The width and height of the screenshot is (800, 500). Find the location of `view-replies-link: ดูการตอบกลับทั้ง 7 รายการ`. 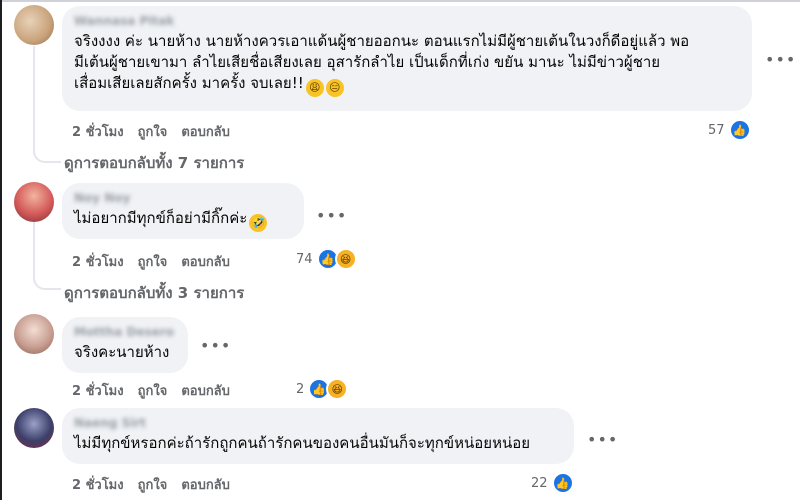

view-replies-link: ดูการตอบกลับทั้ง 7 รายการ is located at coordinates (154, 163).